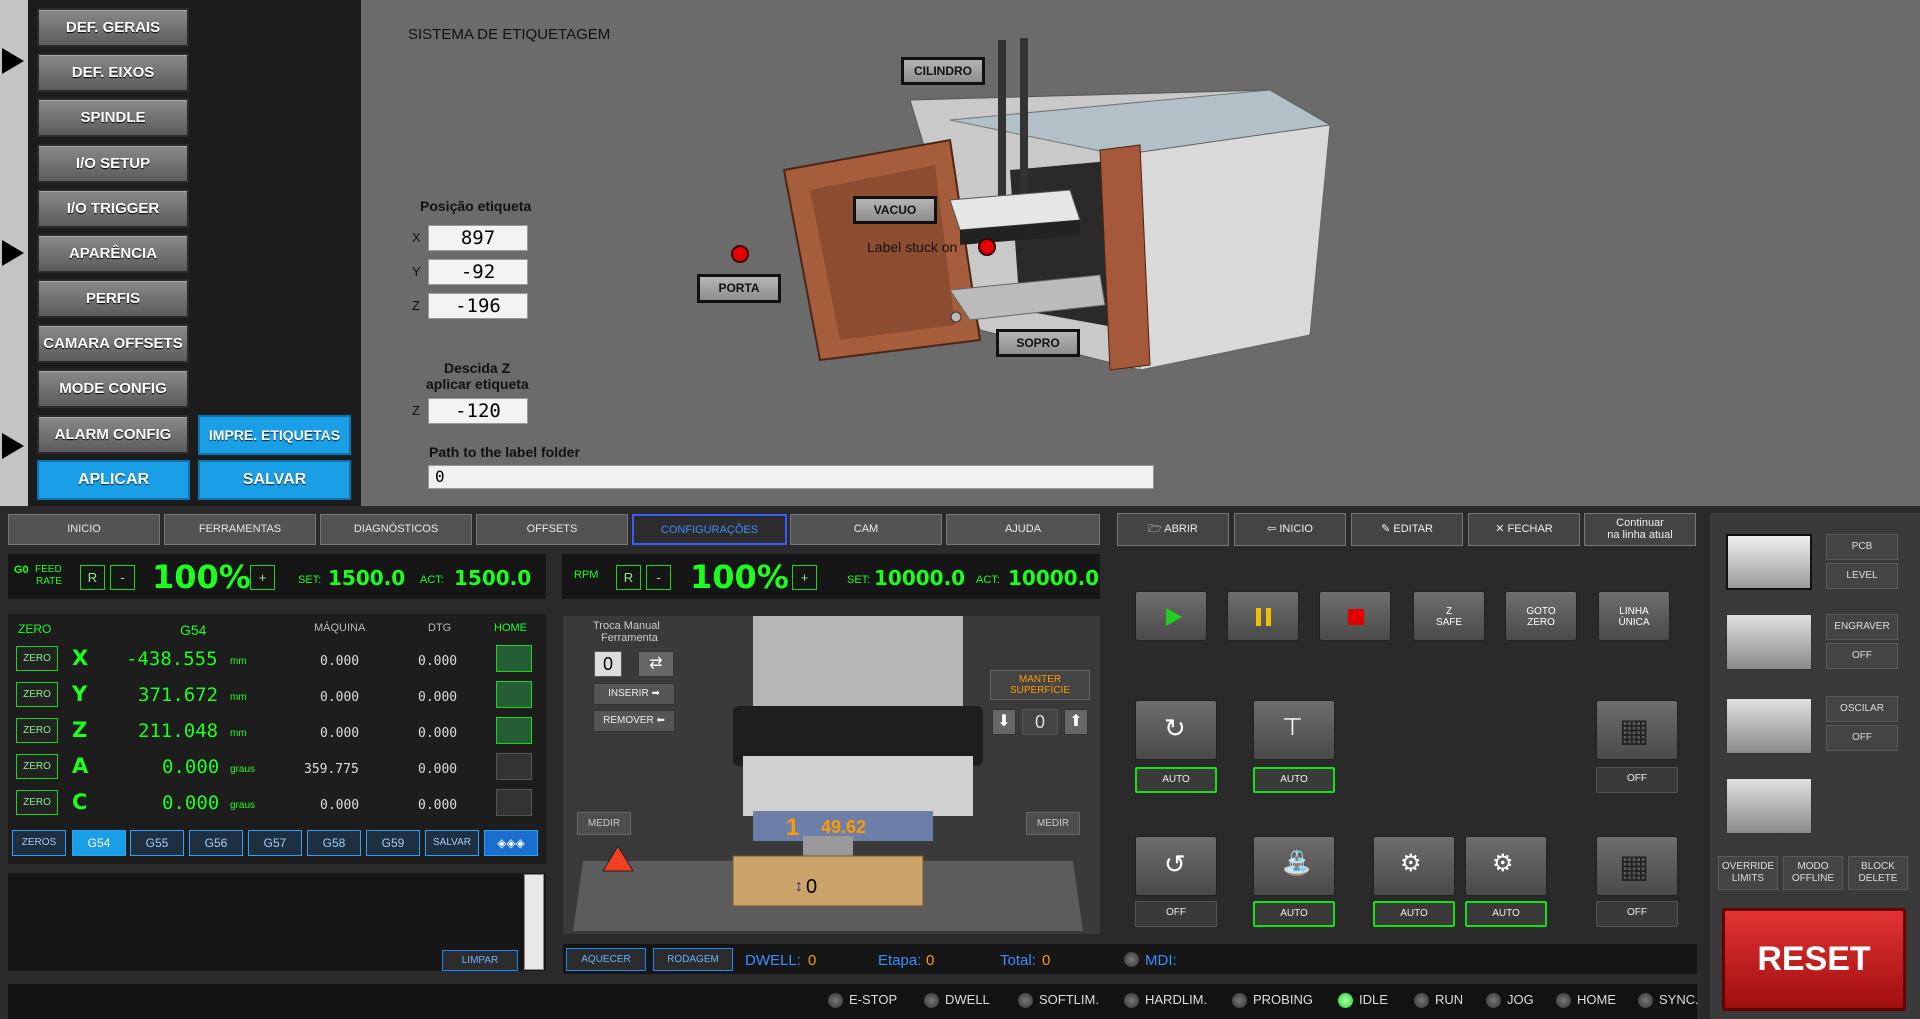 The image size is (1920, 1019). What do you see at coordinates (1004, 722) in the screenshot?
I see `manter-down-button: ⬇` at bounding box center [1004, 722].